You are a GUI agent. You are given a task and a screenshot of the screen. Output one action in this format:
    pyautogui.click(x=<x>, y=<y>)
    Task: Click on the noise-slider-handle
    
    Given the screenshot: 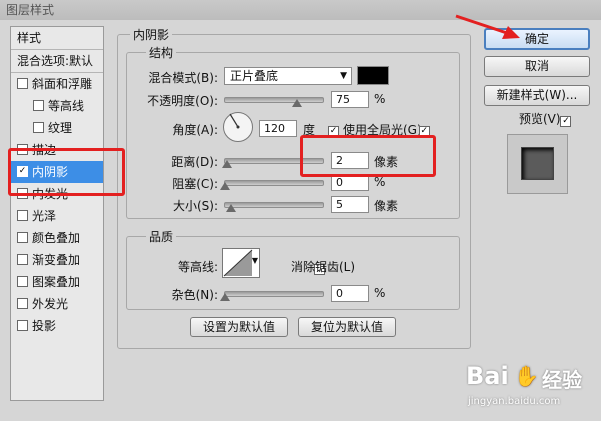 What is the action you would take?
    pyautogui.click(x=225, y=297)
    